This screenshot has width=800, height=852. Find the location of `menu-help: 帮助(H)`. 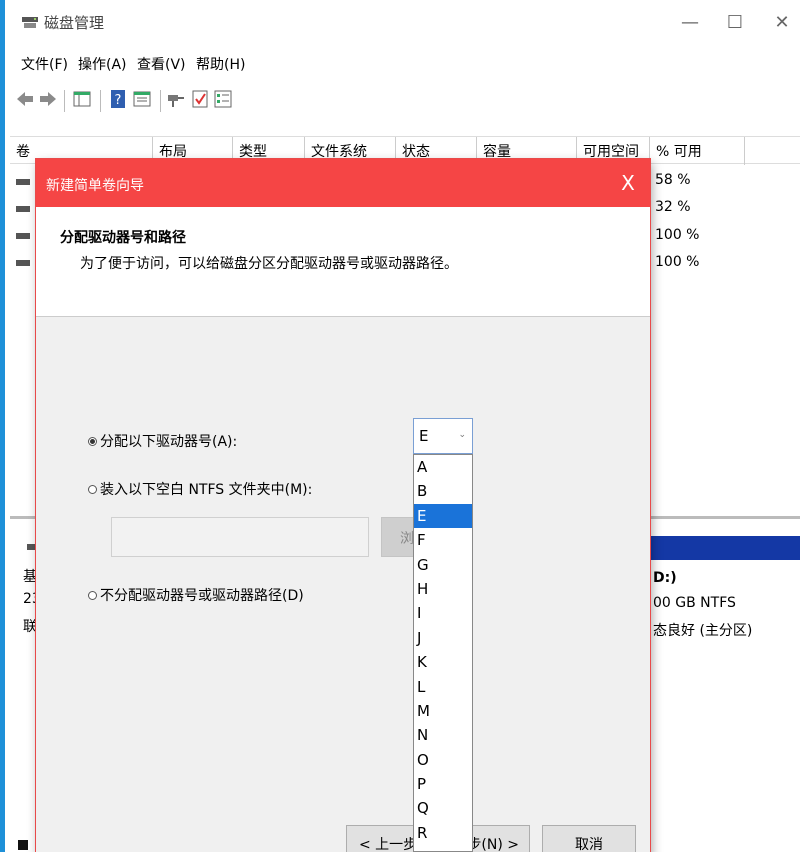

menu-help: 帮助(H) is located at coordinates (220, 64).